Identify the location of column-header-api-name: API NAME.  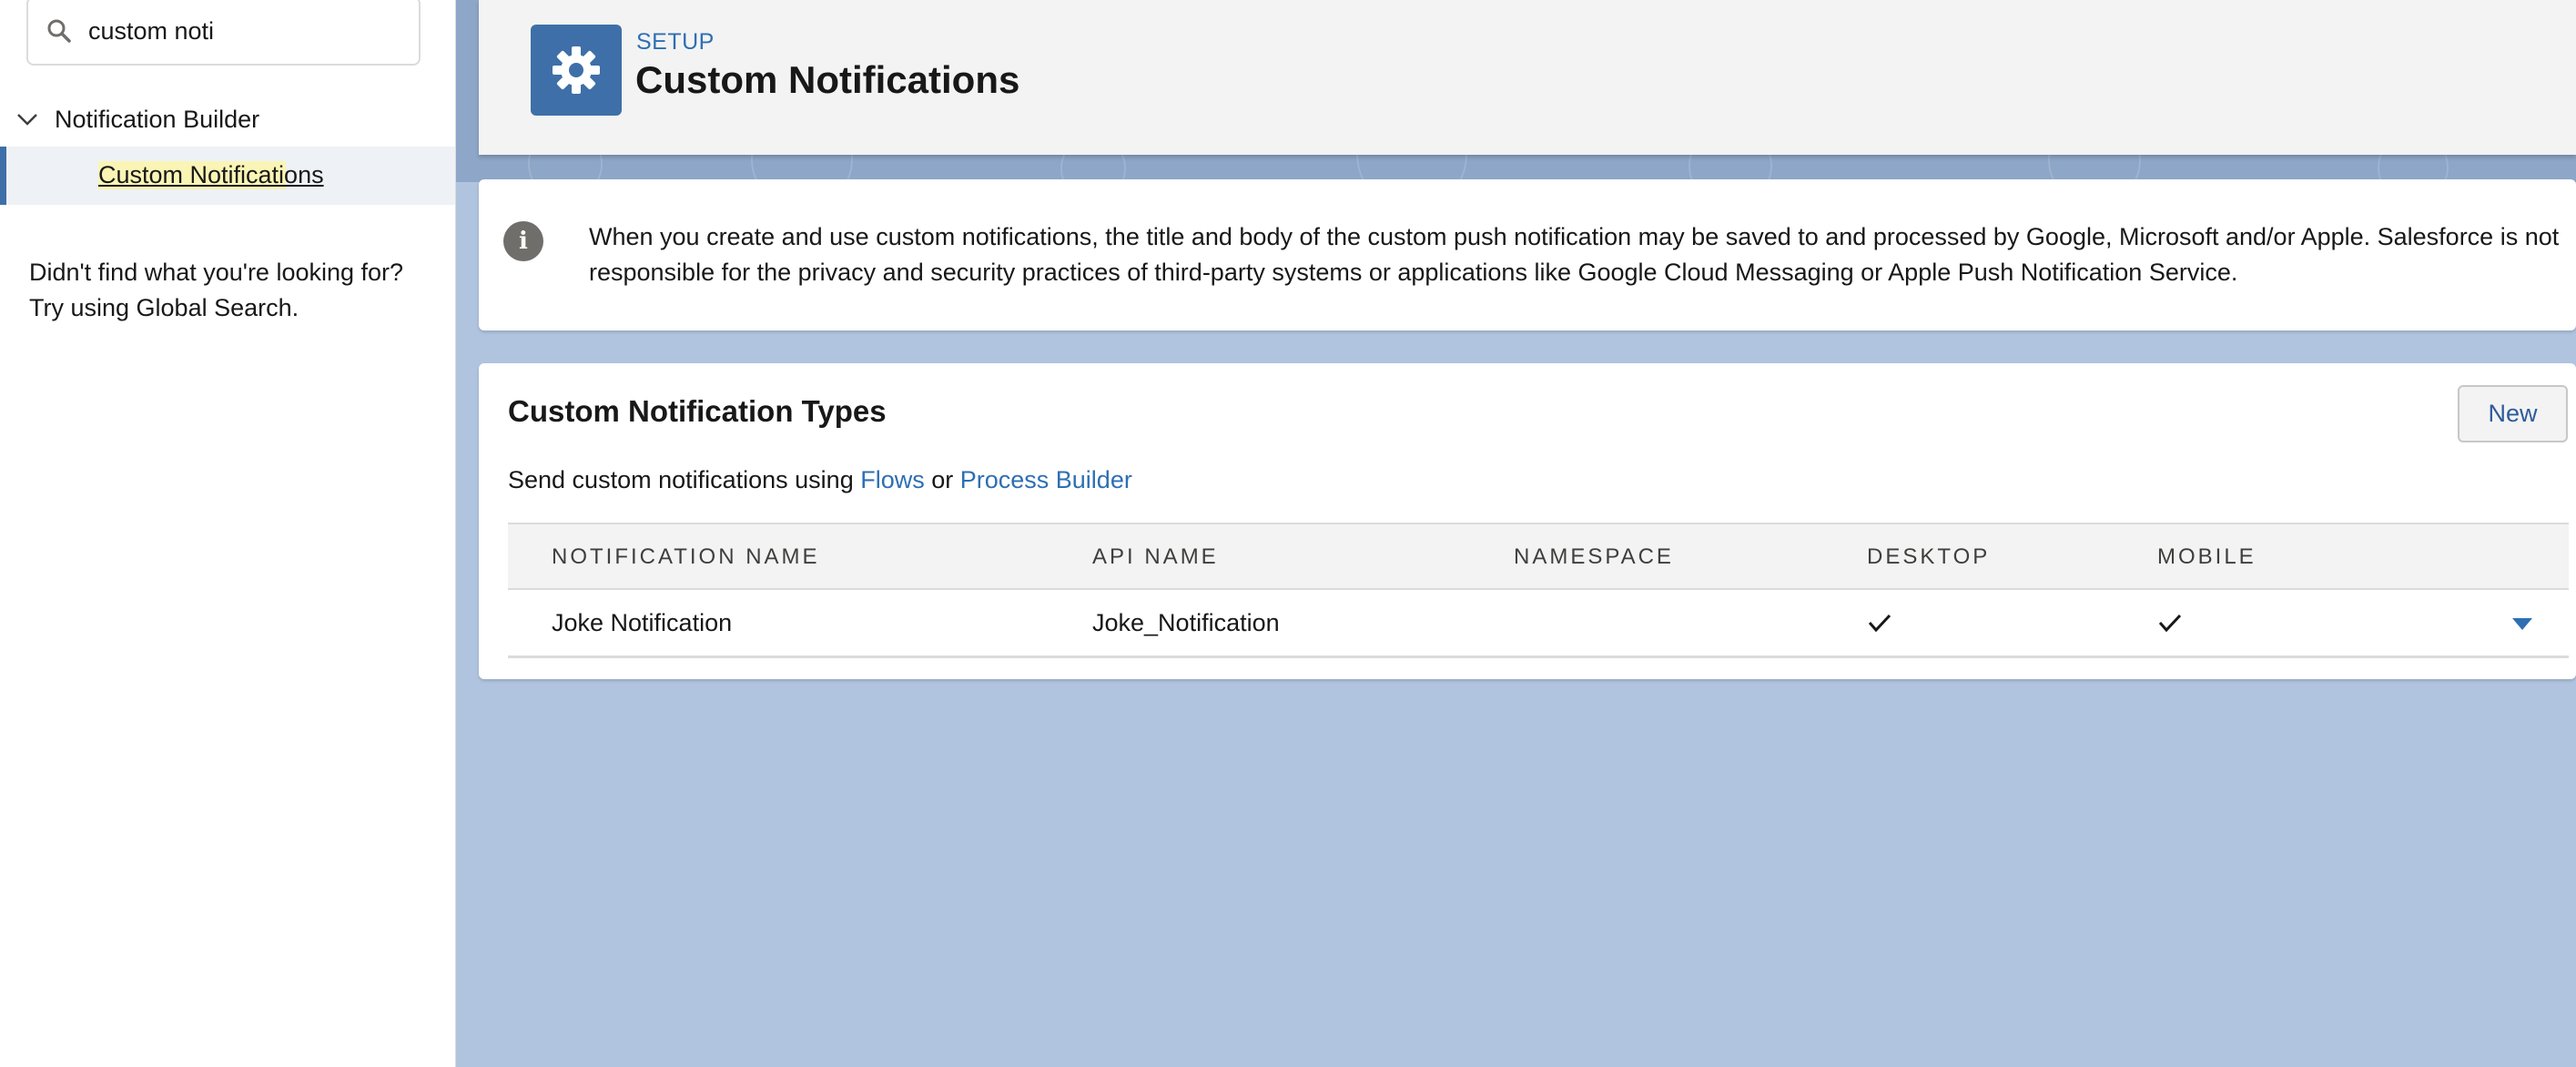
(1155, 557).